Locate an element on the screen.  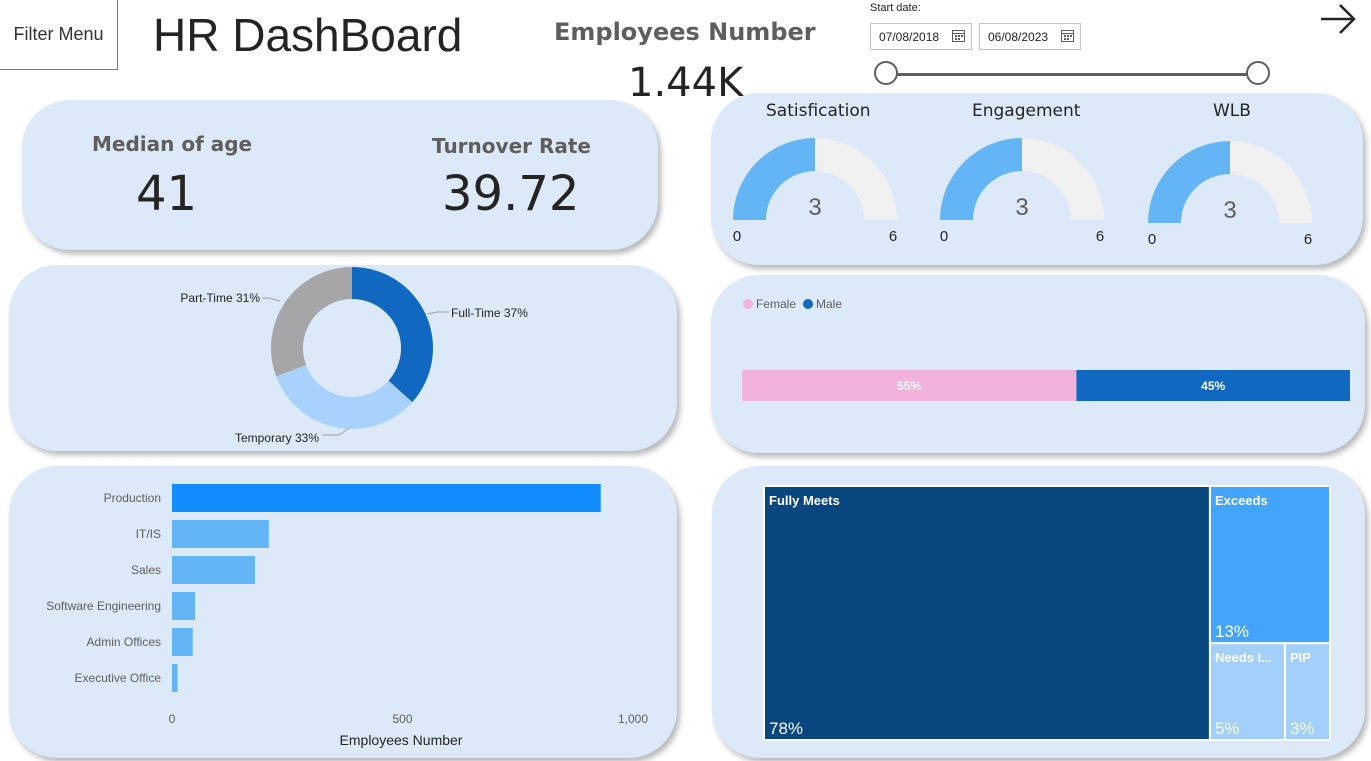
median-age-label: Median of age is located at coordinates (172, 144).